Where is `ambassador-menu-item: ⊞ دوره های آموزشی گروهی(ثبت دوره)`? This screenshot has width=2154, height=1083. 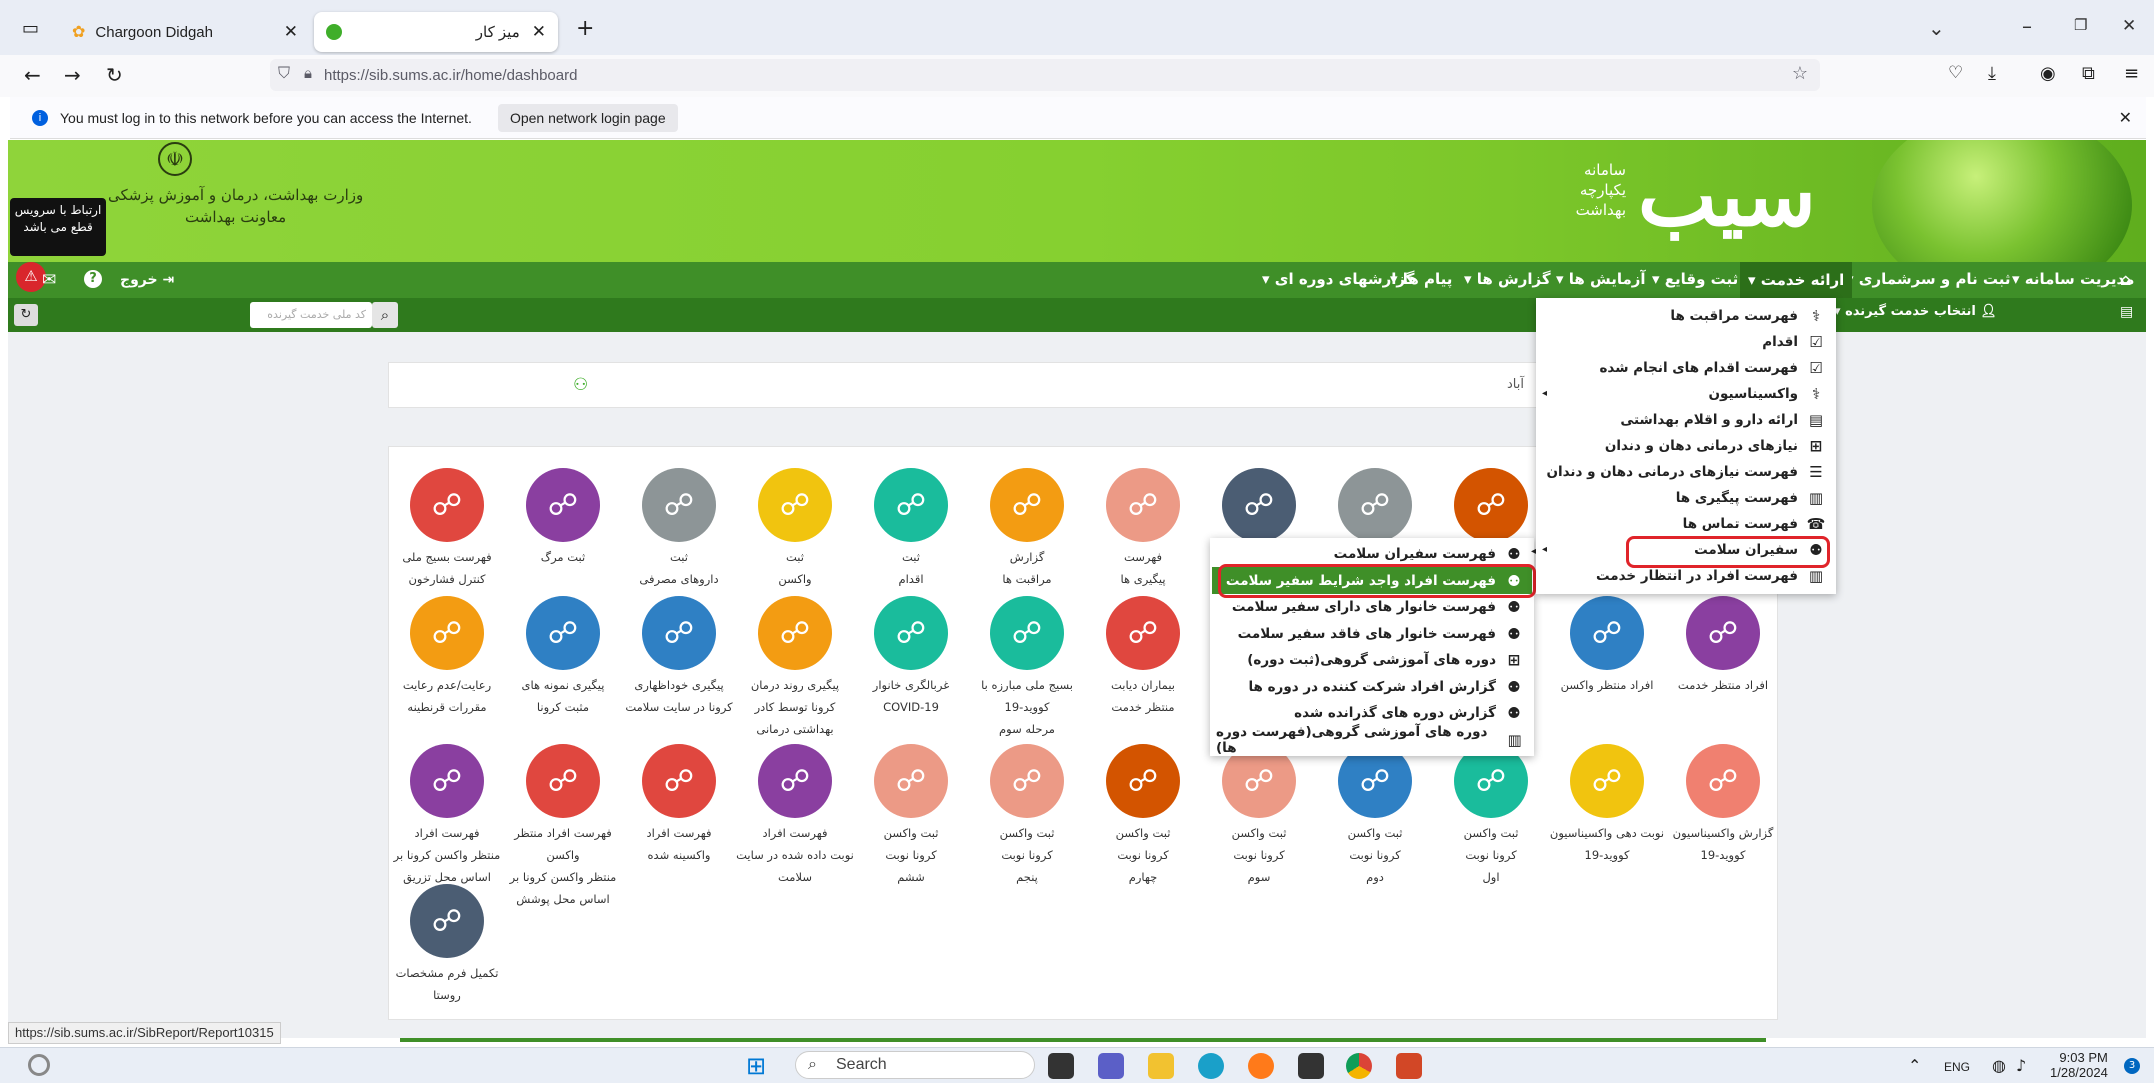
ambassador-menu-item: ⊞ دوره های آموزشی گروهی(ثبت دوره) is located at coordinates (1370, 660).